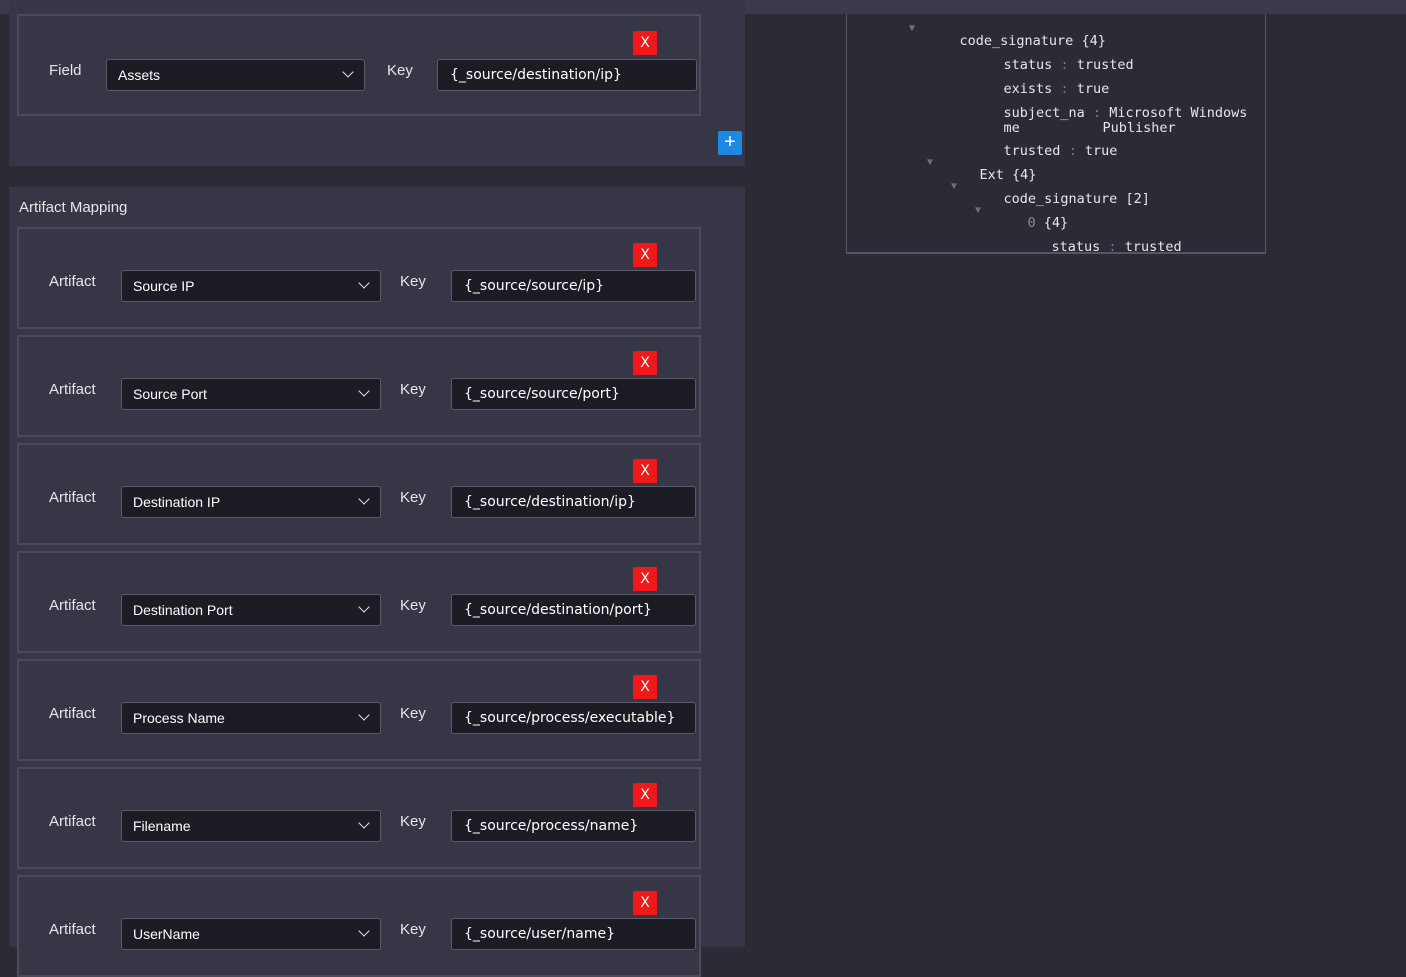  What do you see at coordinates (573, 826) in the screenshot?
I see `key-input: {_source/process/name}` at bounding box center [573, 826].